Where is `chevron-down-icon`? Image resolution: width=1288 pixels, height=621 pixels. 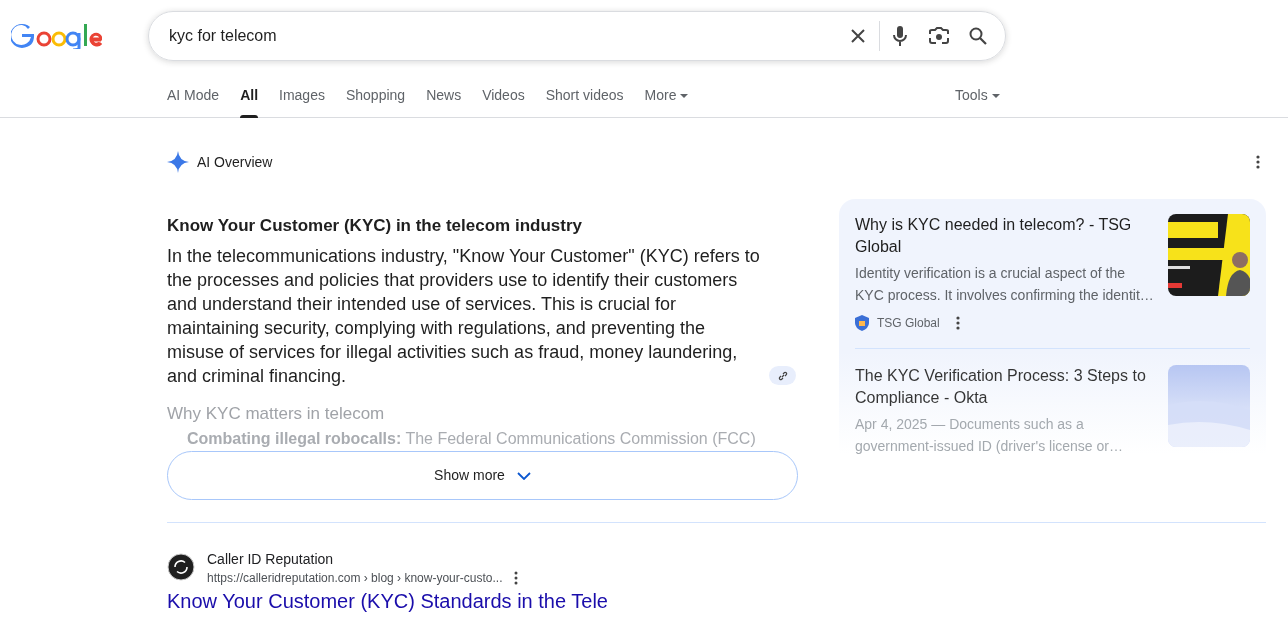 chevron-down-icon is located at coordinates (523, 475).